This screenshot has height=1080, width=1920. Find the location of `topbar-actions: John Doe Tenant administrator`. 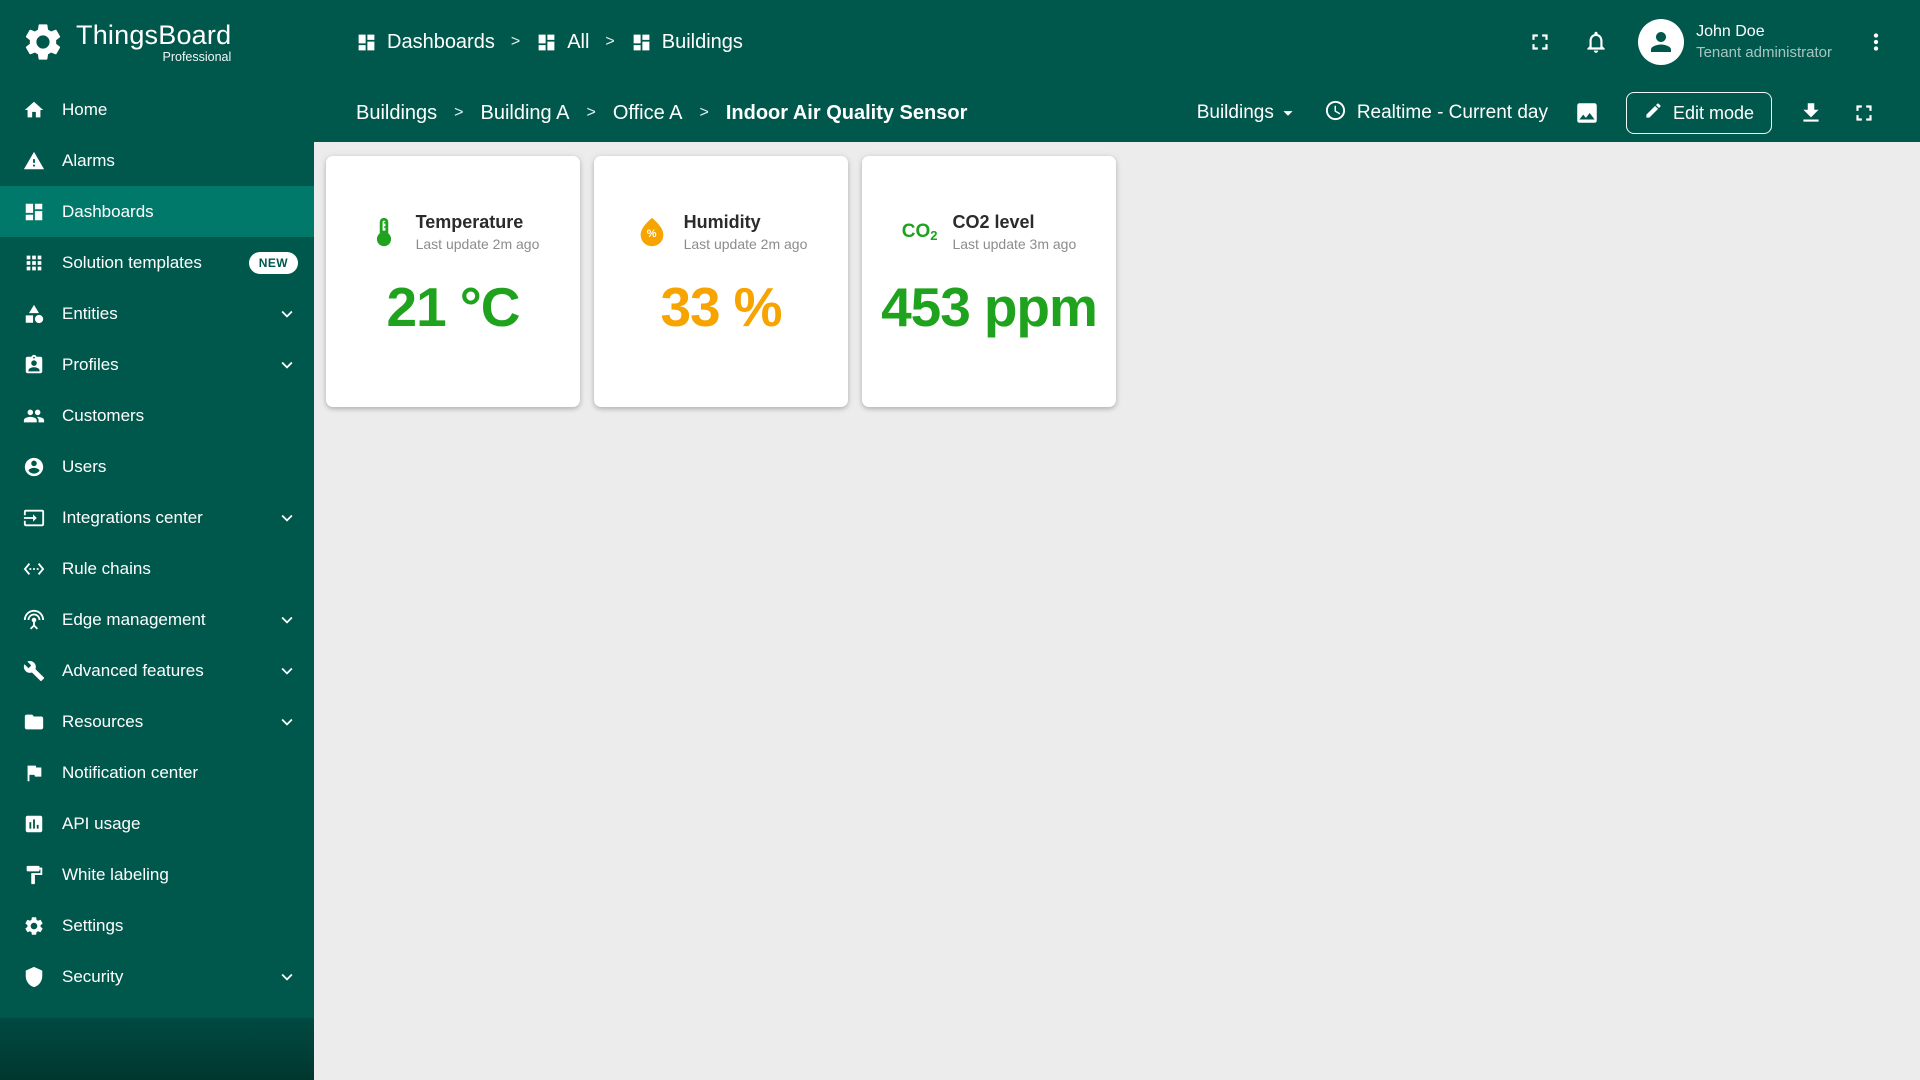

topbar-actions: John Doe Tenant administrator is located at coordinates (1708, 42).